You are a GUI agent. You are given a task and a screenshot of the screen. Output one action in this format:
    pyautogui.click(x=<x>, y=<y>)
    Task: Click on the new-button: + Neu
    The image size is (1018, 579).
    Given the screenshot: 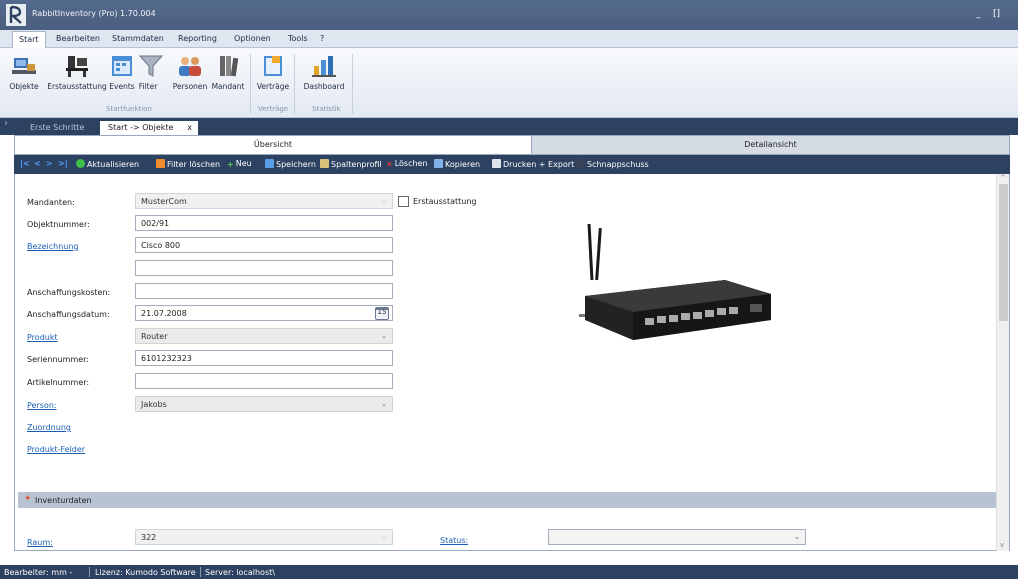 What is the action you would take?
    pyautogui.click(x=239, y=164)
    